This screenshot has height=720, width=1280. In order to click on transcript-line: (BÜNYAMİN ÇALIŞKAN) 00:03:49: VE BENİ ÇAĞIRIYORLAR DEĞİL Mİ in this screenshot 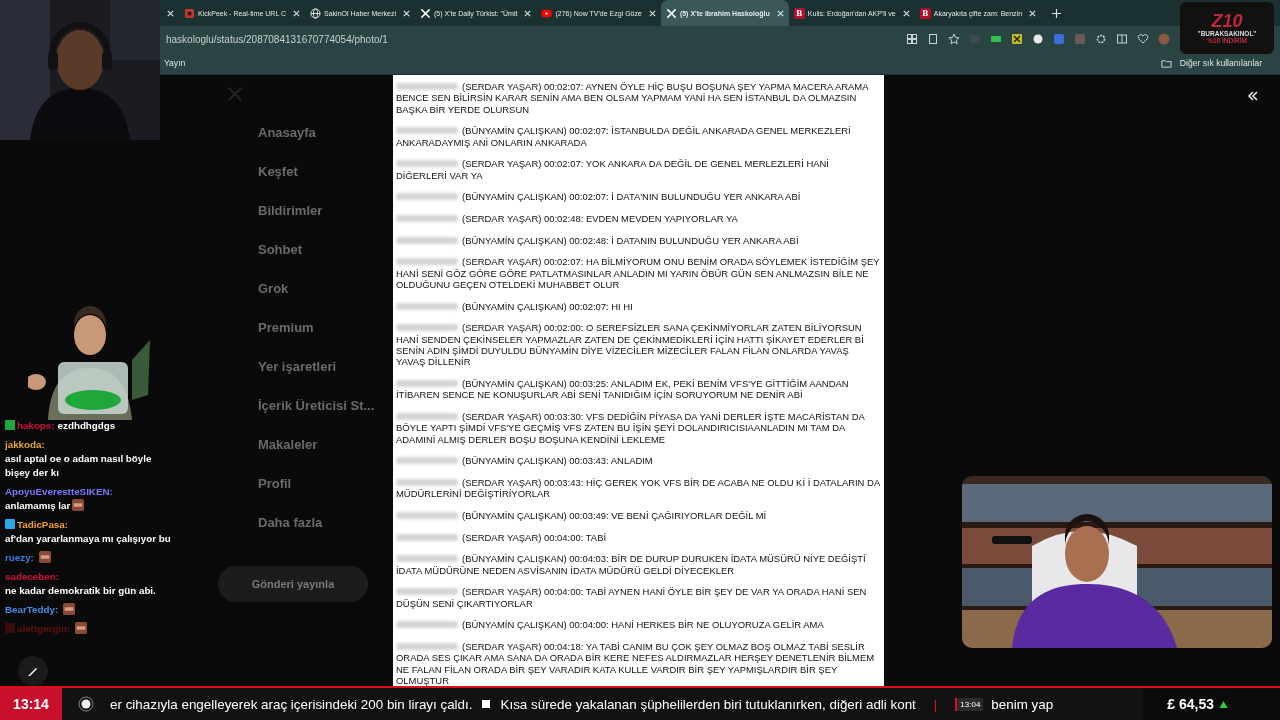, I will do `click(638, 516)`.